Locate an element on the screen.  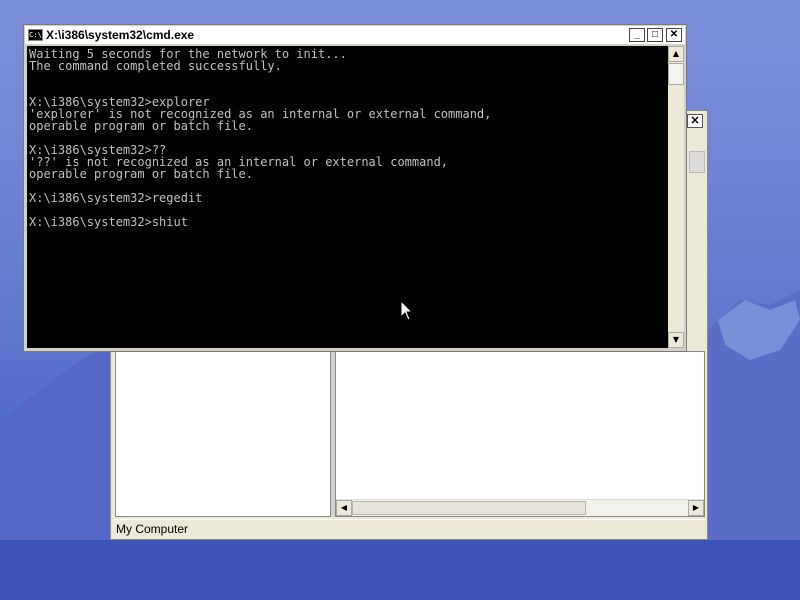
cmd-window-title: X:\i386\system32\cmd.exe is located at coordinates (120, 35).